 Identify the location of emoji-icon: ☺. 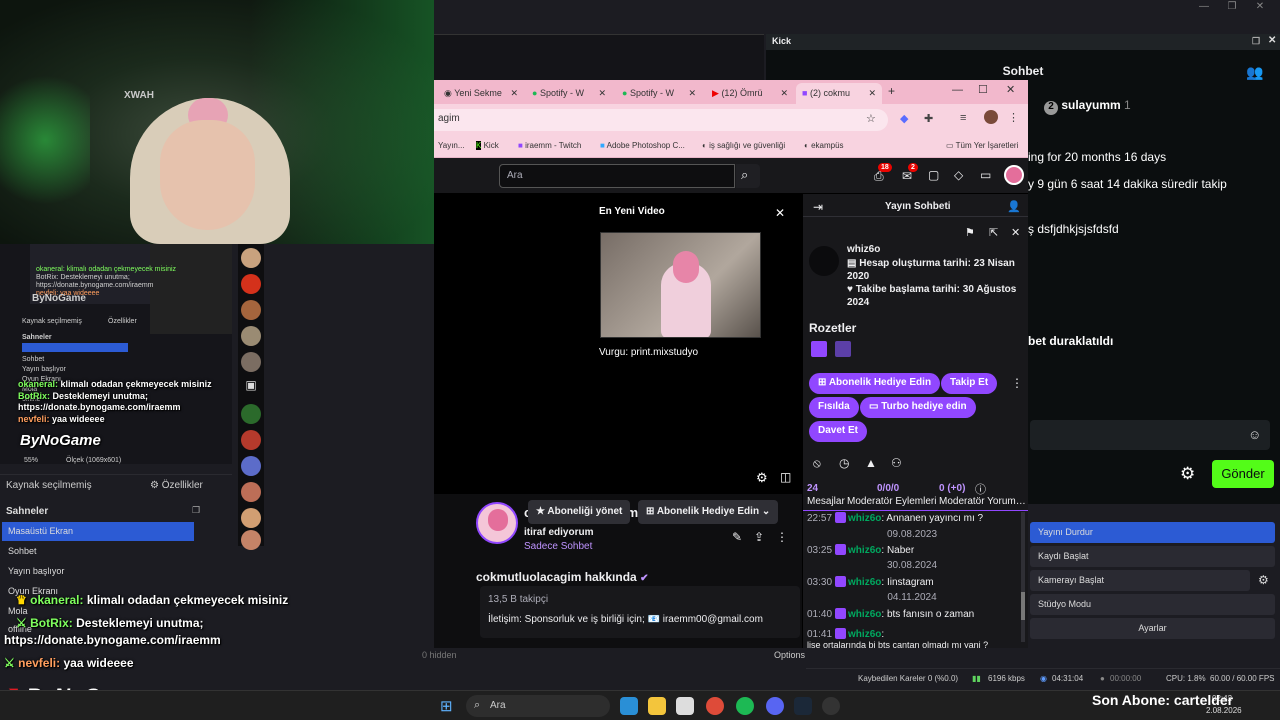
(1254, 434).